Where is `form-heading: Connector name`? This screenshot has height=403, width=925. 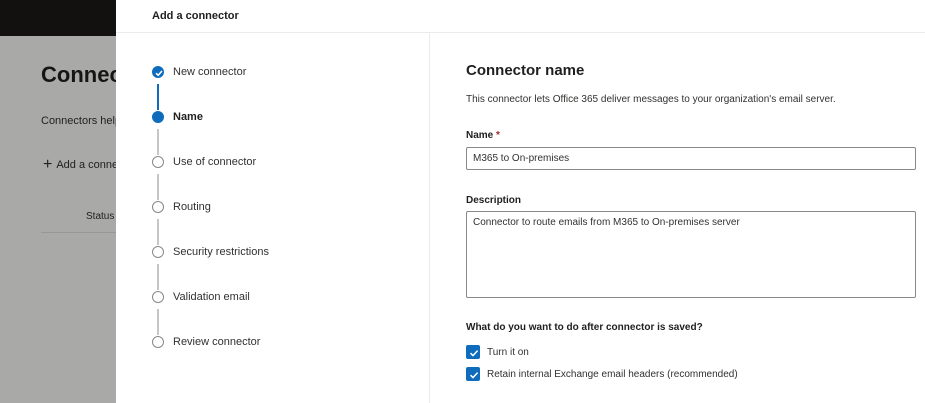
form-heading: Connector name is located at coordinates (525, 70).